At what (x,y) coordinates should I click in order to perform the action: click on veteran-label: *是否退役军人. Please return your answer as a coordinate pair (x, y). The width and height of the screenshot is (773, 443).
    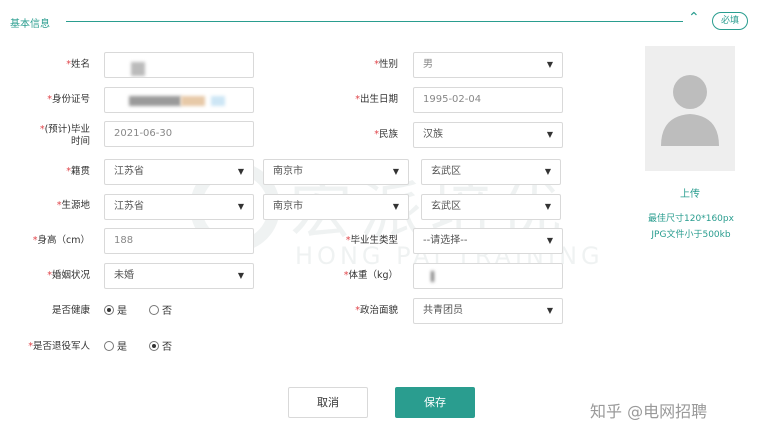
    Looking at the image, I should click on (59, 346).